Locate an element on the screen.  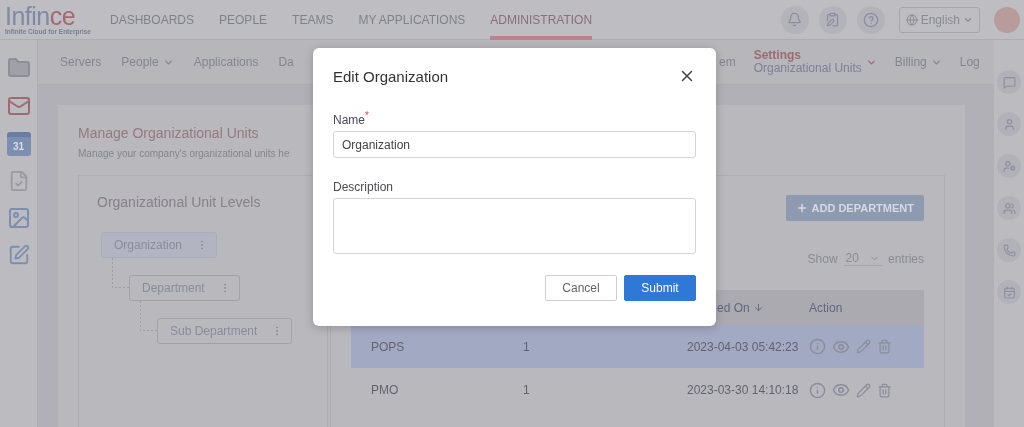
cancel-button: Cancel is located at coordinates (581, 288).